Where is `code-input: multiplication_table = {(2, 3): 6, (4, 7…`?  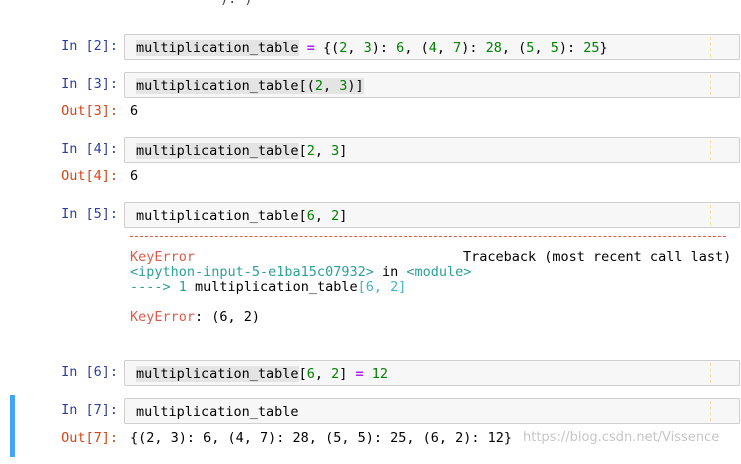
code-input: multiplication_table = {(2, 3): 6, (4, 7… is located at coordinates (432, 47).